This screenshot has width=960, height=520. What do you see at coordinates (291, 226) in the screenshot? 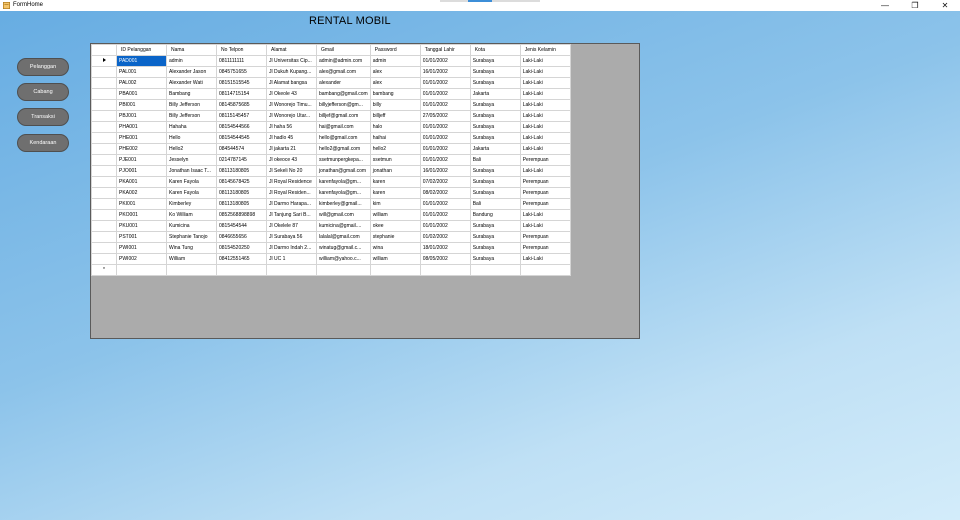
I see `table-cell: Jl Okelele 87` at bounding box center [291, 226].